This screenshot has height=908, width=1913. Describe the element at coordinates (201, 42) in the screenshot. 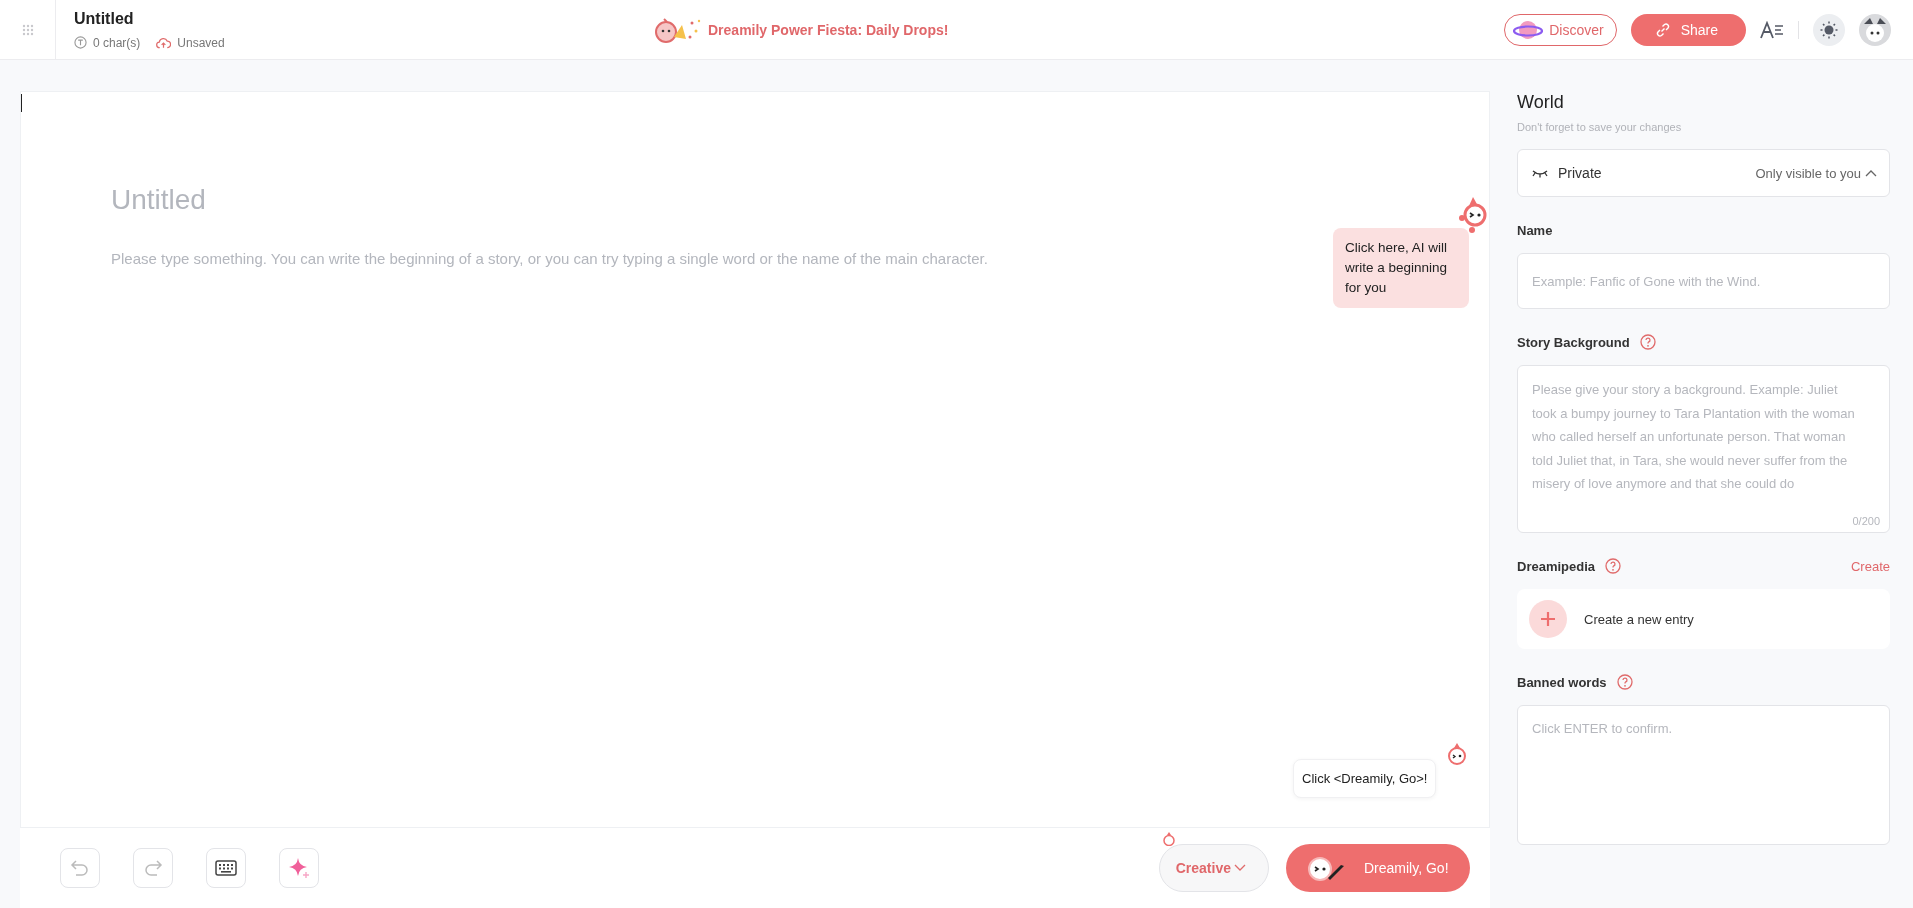

I see `save-status: Unsaved` at that location.